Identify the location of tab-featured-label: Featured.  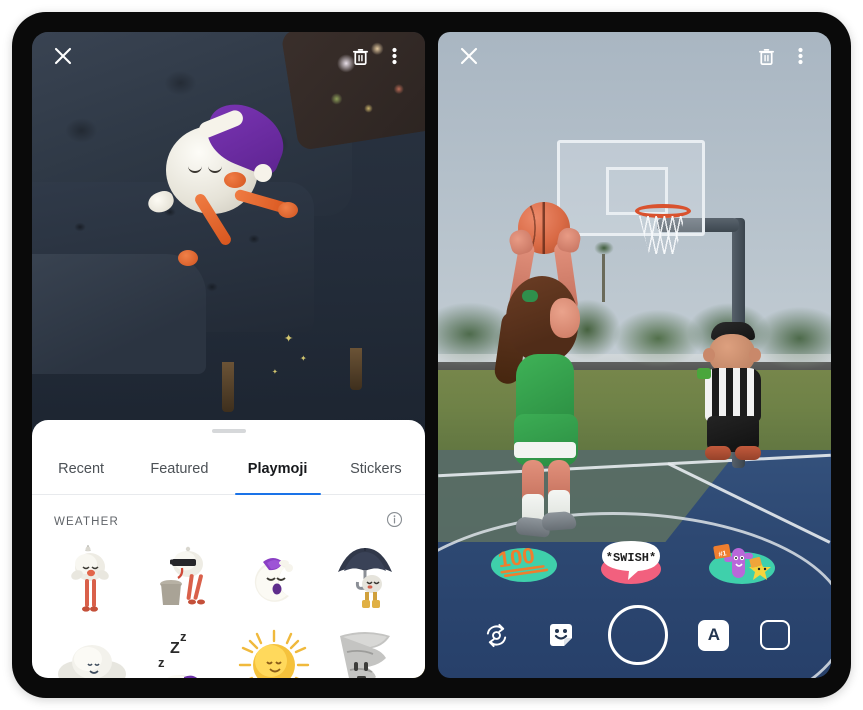
(179, 468).